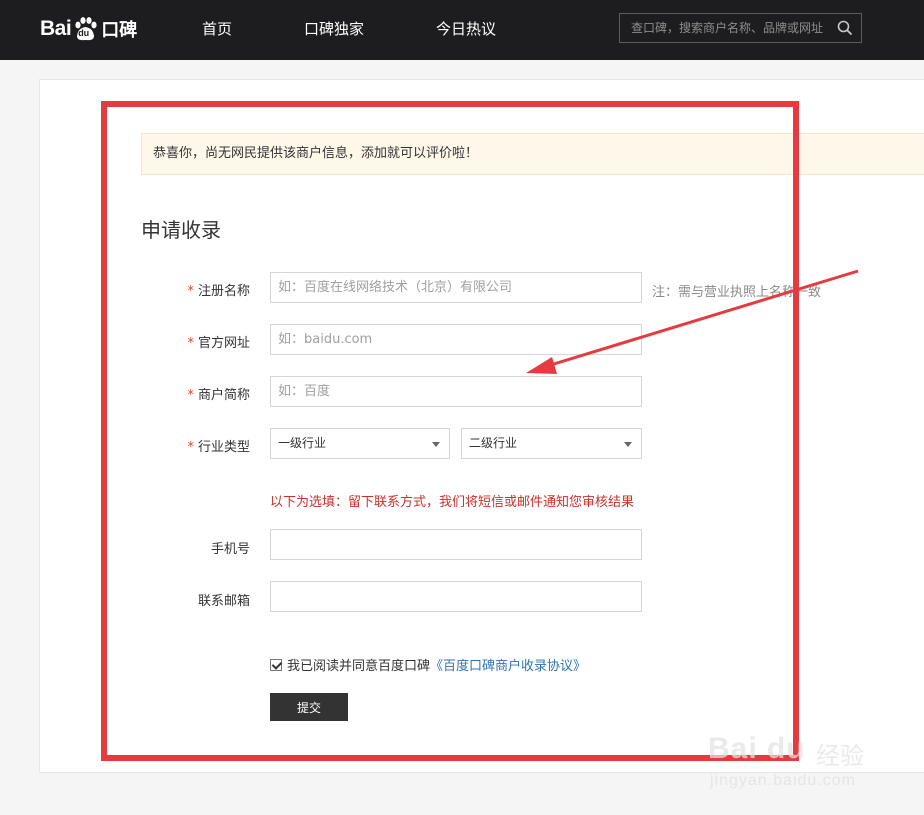 This screenshot has height=815, width=924. Describe the element at coordinates (84, 33) in the screenshot. I see `logo-text-du: du` at that location.